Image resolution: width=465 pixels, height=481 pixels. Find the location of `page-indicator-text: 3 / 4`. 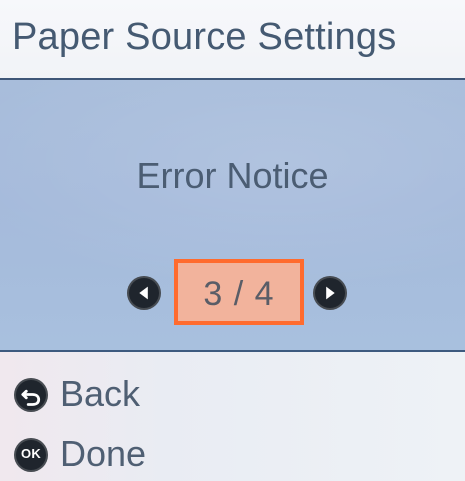

page-indicator-text: 3 / 4 is located at coordinates (239, 294).